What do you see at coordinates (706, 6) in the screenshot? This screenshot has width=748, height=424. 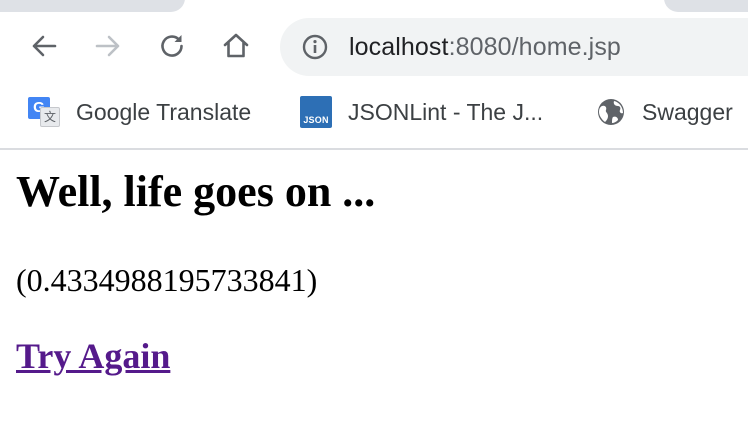 I see `tab-right` at bounding box center [706, 6].